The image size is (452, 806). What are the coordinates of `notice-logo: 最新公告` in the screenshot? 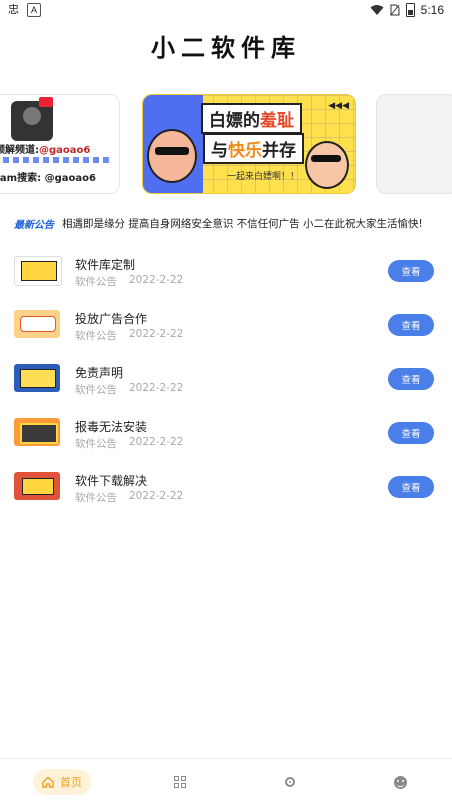 It's located at (34, 225).